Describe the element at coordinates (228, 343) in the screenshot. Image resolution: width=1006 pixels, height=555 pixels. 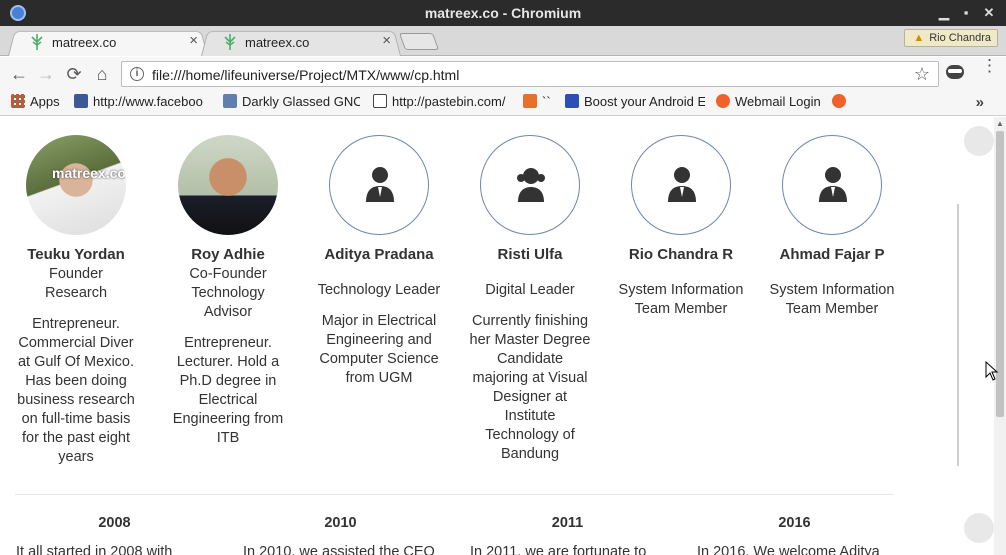
I see `member-desc-line: Entrepreneur.` at that location.